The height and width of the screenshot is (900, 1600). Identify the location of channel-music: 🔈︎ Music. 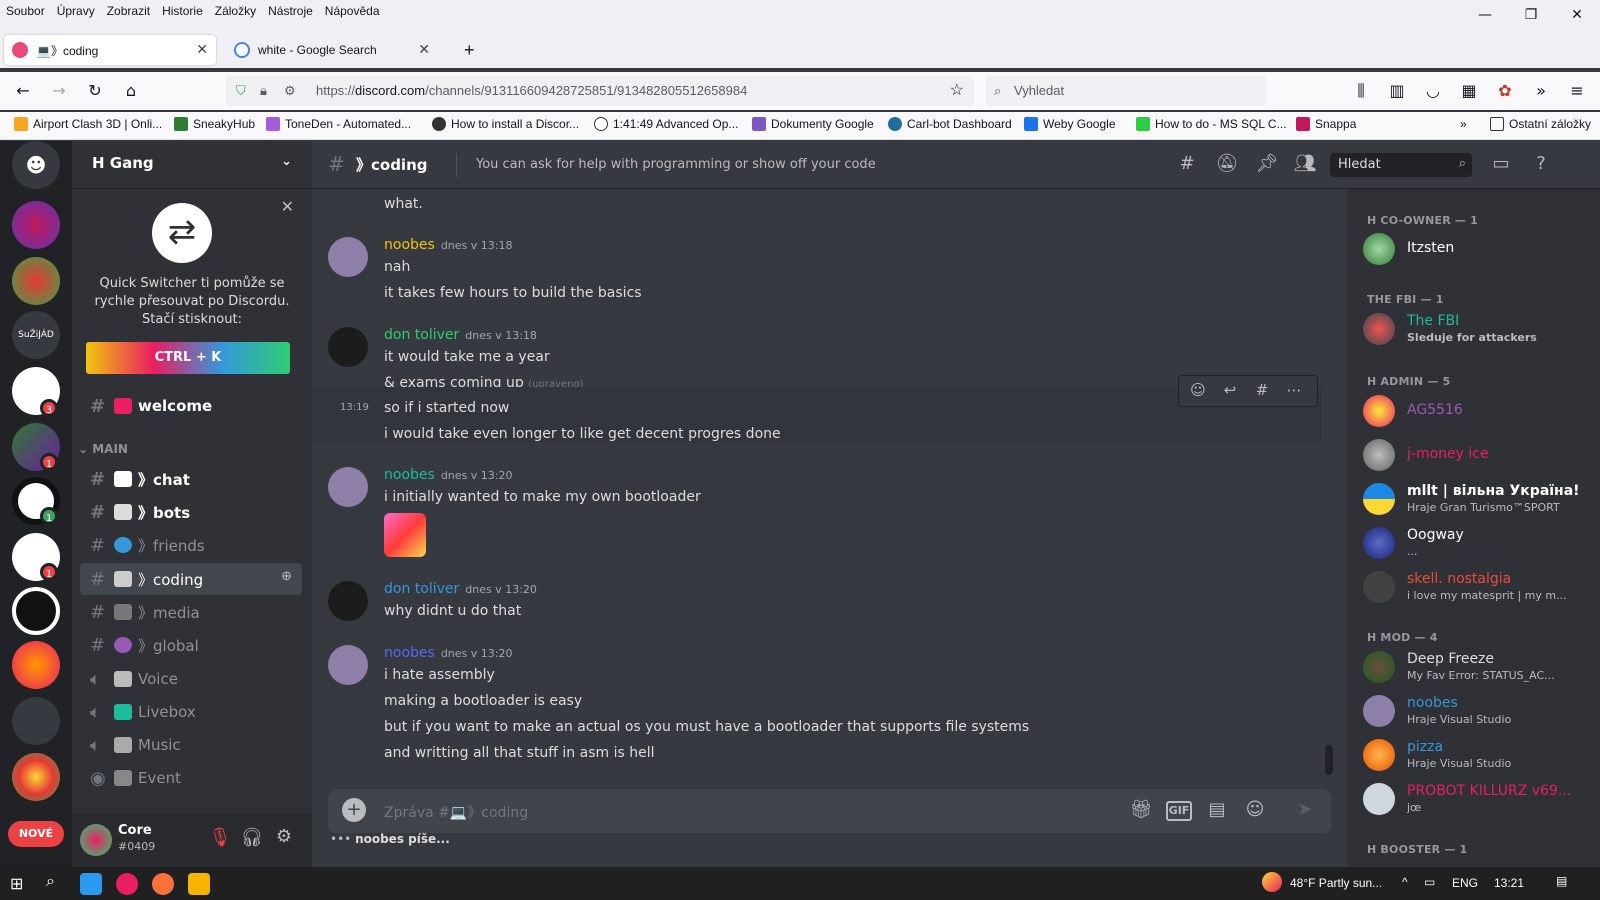
(191, 745).